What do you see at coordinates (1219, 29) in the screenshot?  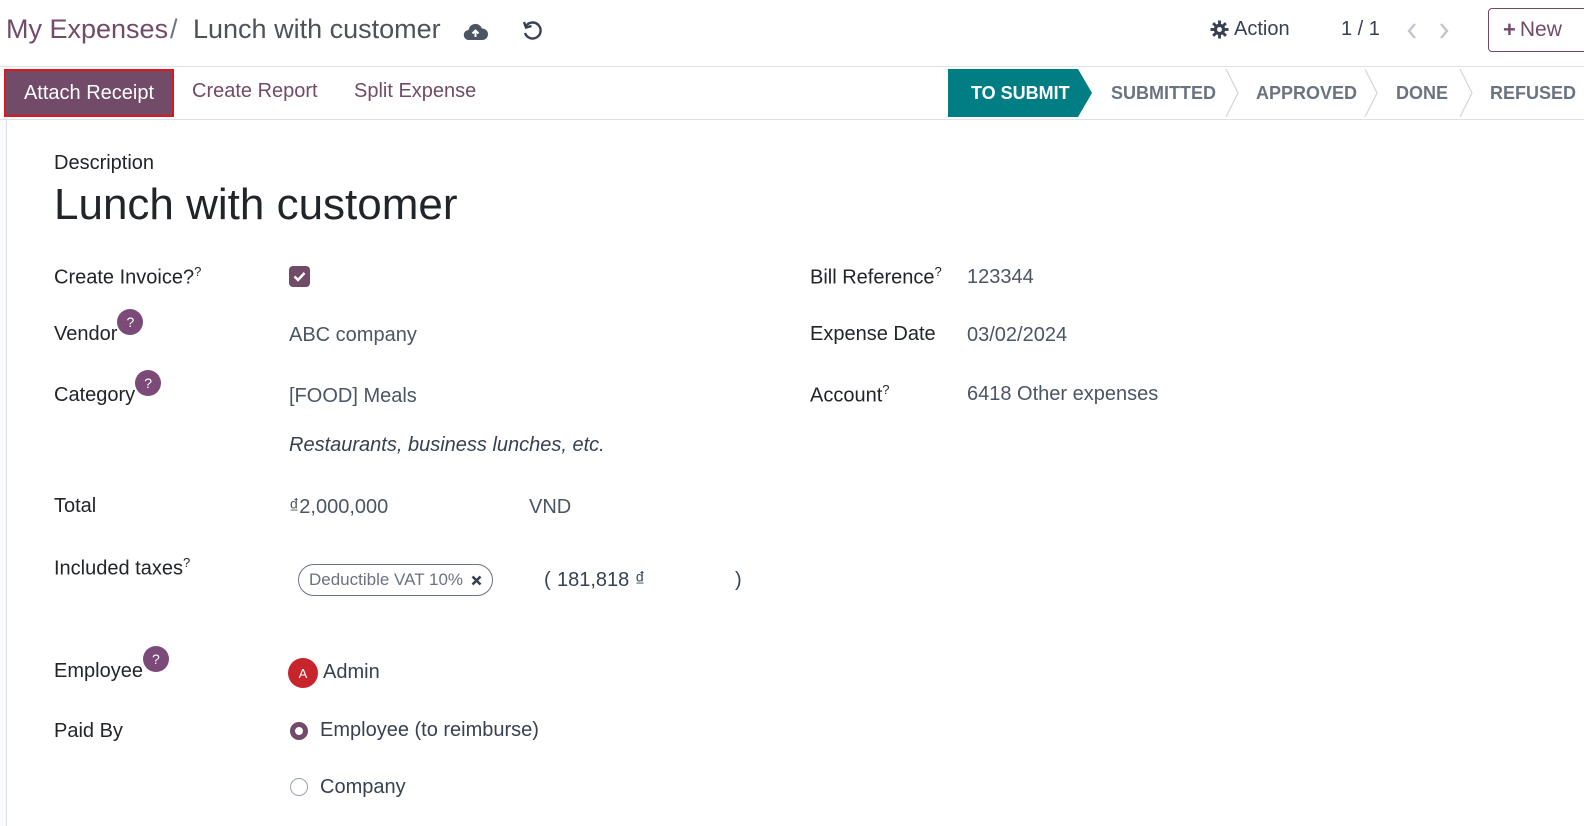 I see `gear-icon` at bounding box center [1219, 29].